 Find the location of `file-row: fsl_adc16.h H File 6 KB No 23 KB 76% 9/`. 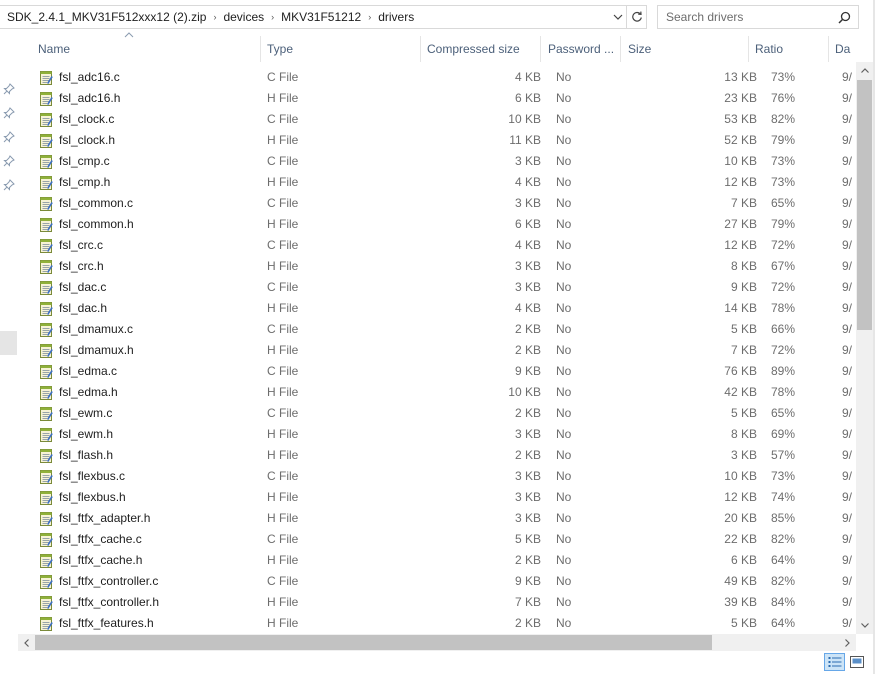

file-row: fsl_adc16.h H File 6 KB No 23 KB 76% 9/ is located at coordinates (437, 98).